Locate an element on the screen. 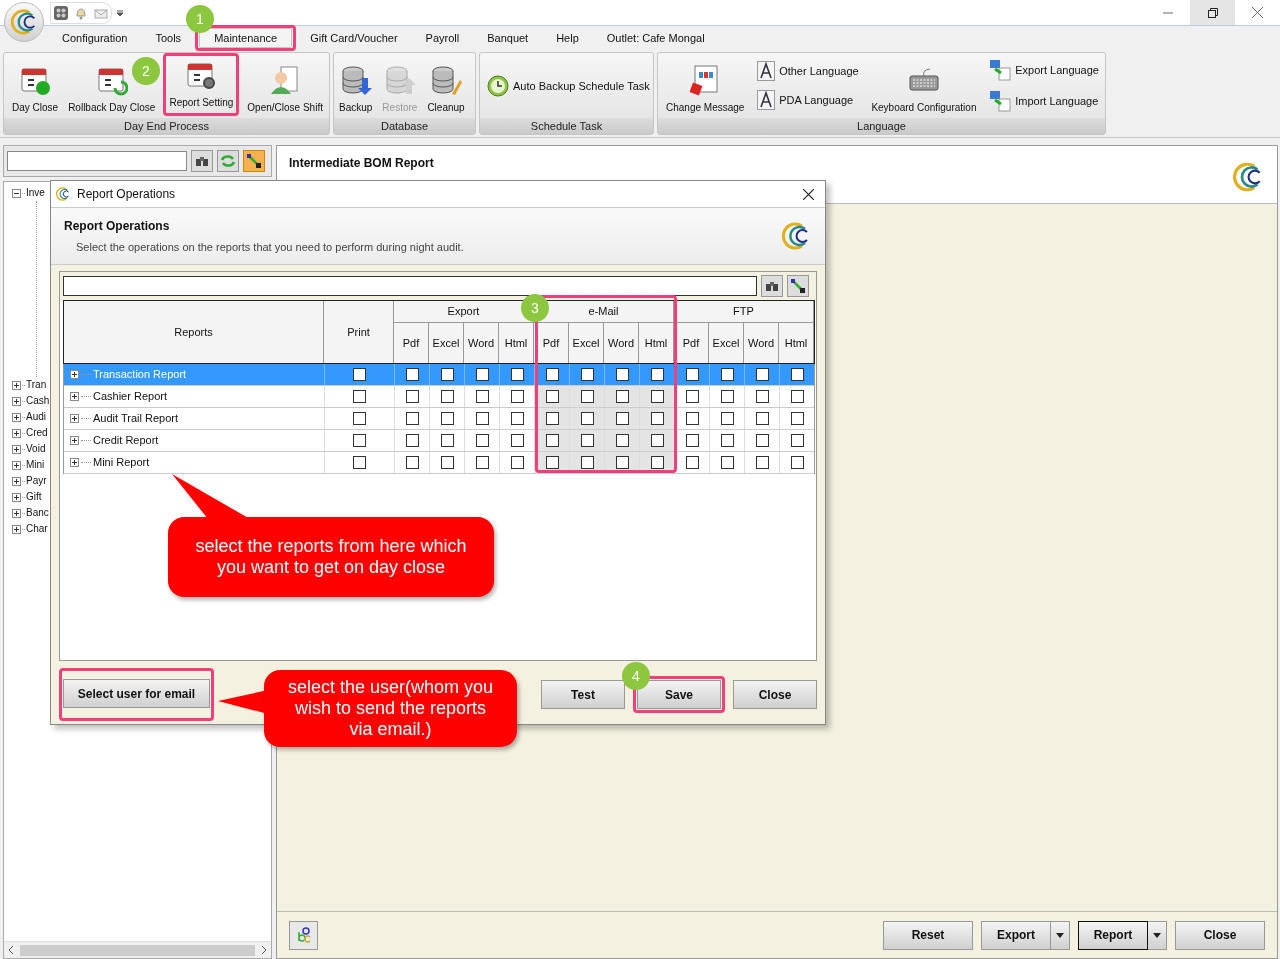  dialog-button: Save is located at coordinates (679, 694).